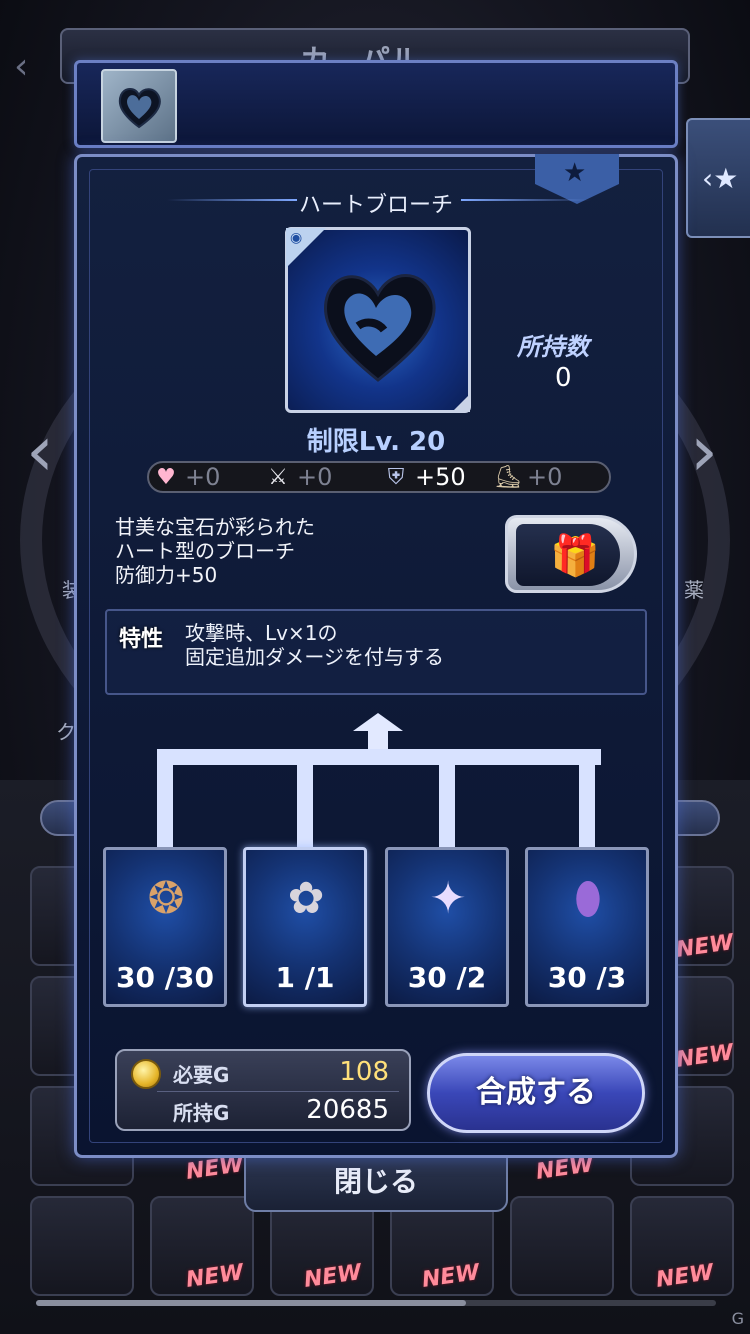 The height and width of the screenshot is (1334, 750). What do you see at coordinates (205, 551) in the screenshot?
I see `description-line: ハート型のブローチ` at bounding box center [205, 551].